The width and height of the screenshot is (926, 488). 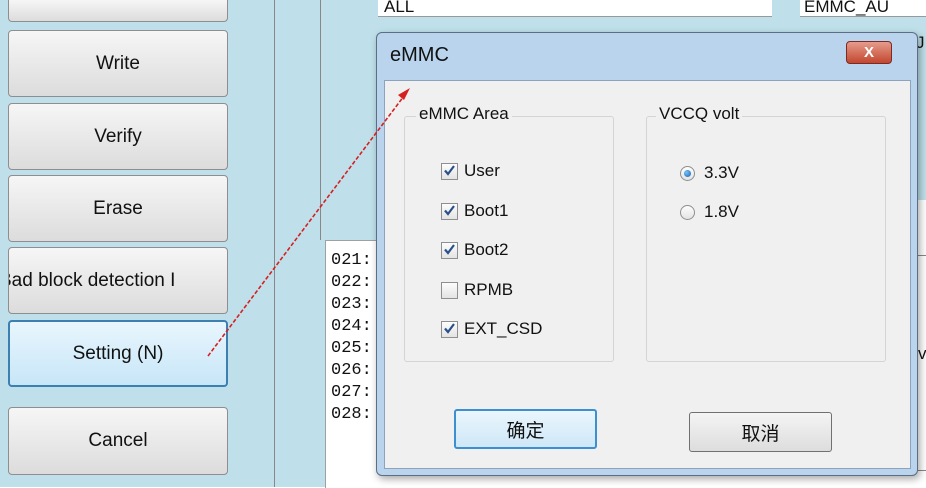 I want to click on verify-button-label: Verify, so click(x=118, y=136).